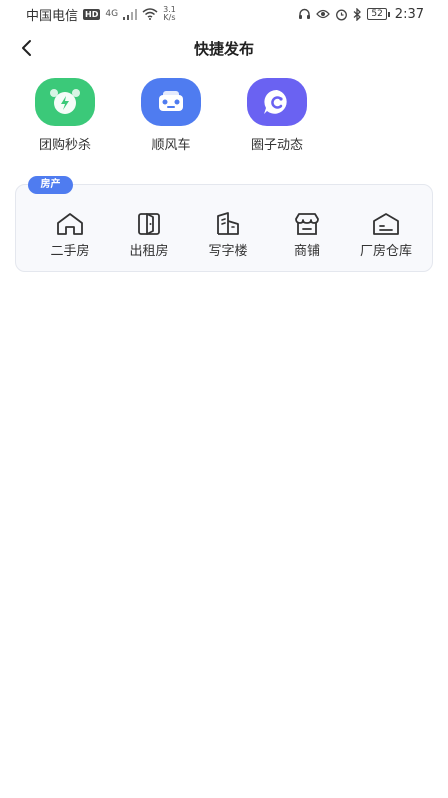  Describe the element at coordinates (92, 14) in the screenshot. I see `hd-badge: HD` at that location.